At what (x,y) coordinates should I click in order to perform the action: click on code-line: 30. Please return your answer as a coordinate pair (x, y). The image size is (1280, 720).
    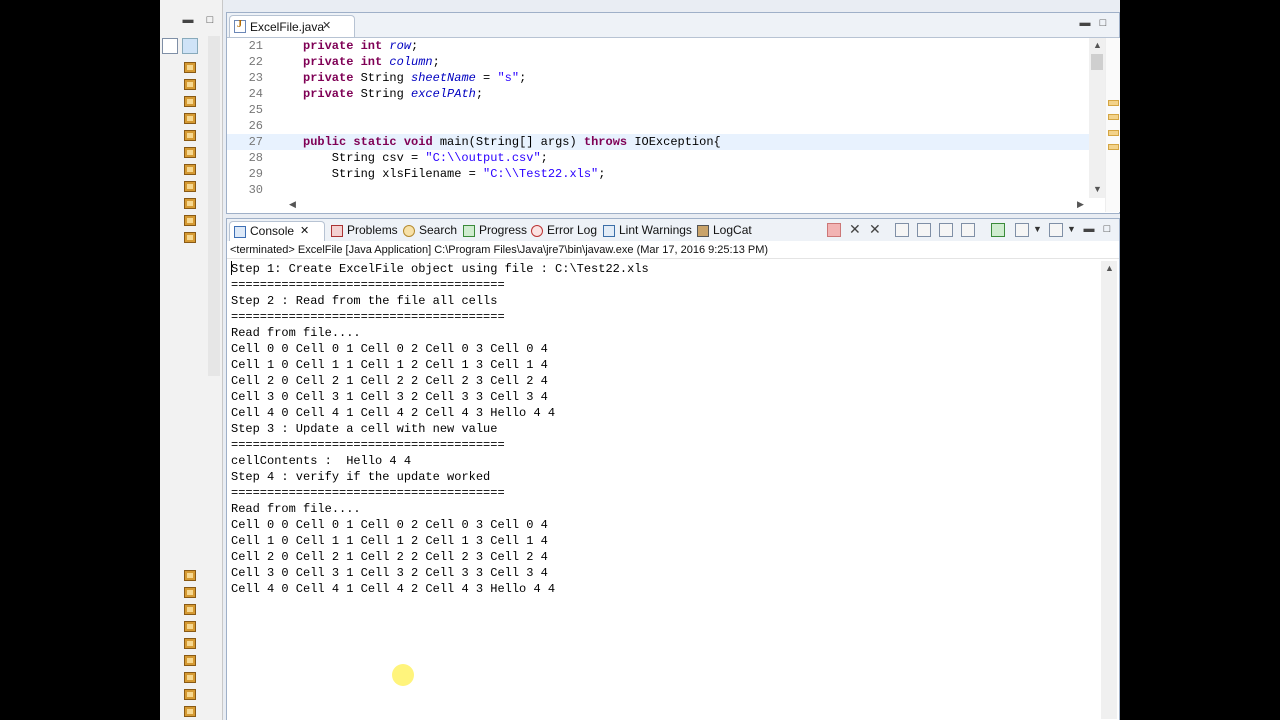
    Looking at the image, I should click on (658, 190).